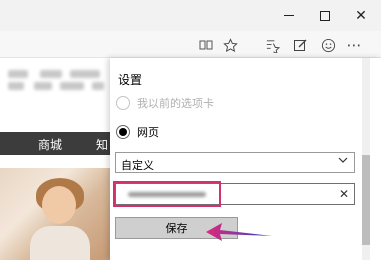  I want to click on reading-view-icon, so click(206, 45).